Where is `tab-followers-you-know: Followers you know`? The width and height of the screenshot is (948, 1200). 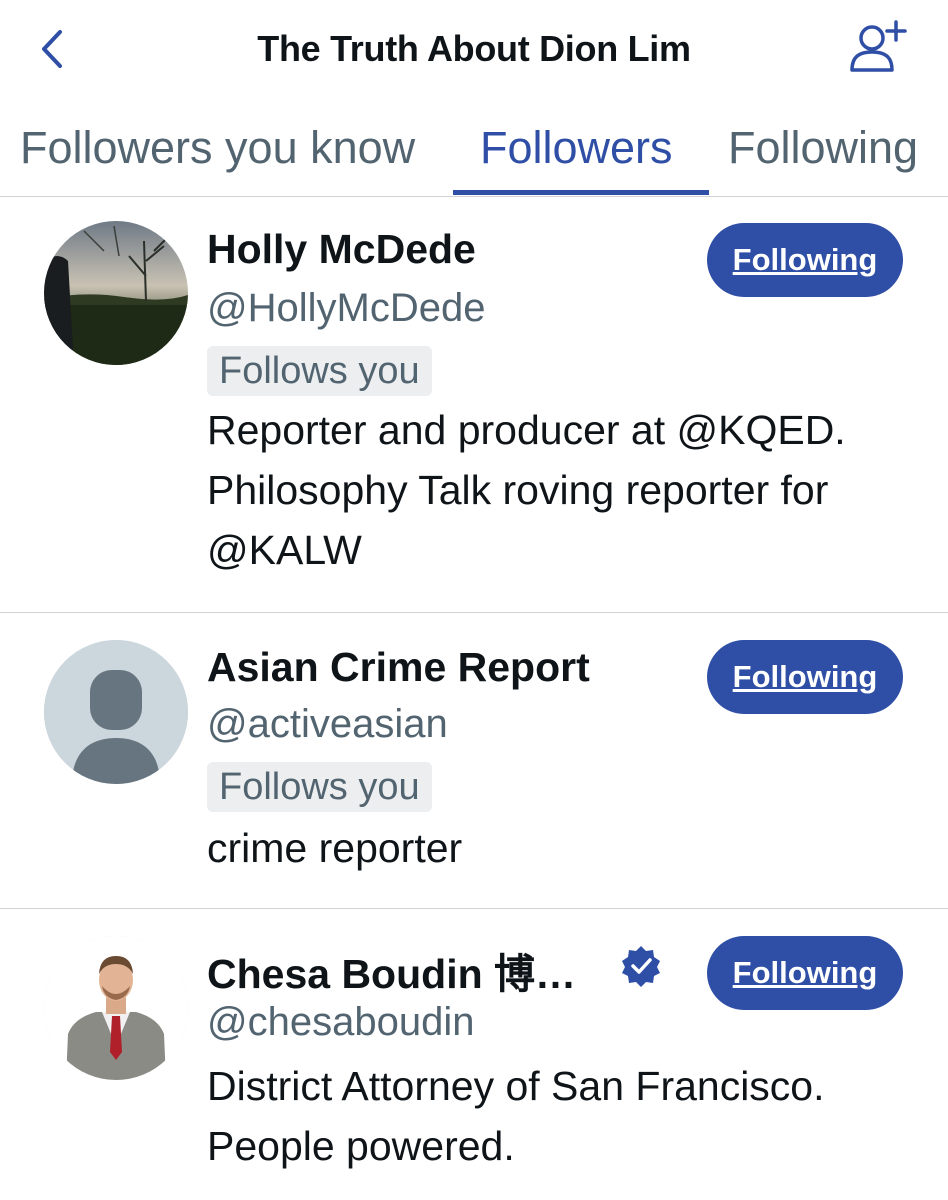
tab-followers-you-know: Followers you know is located at coordinates (217, 148).